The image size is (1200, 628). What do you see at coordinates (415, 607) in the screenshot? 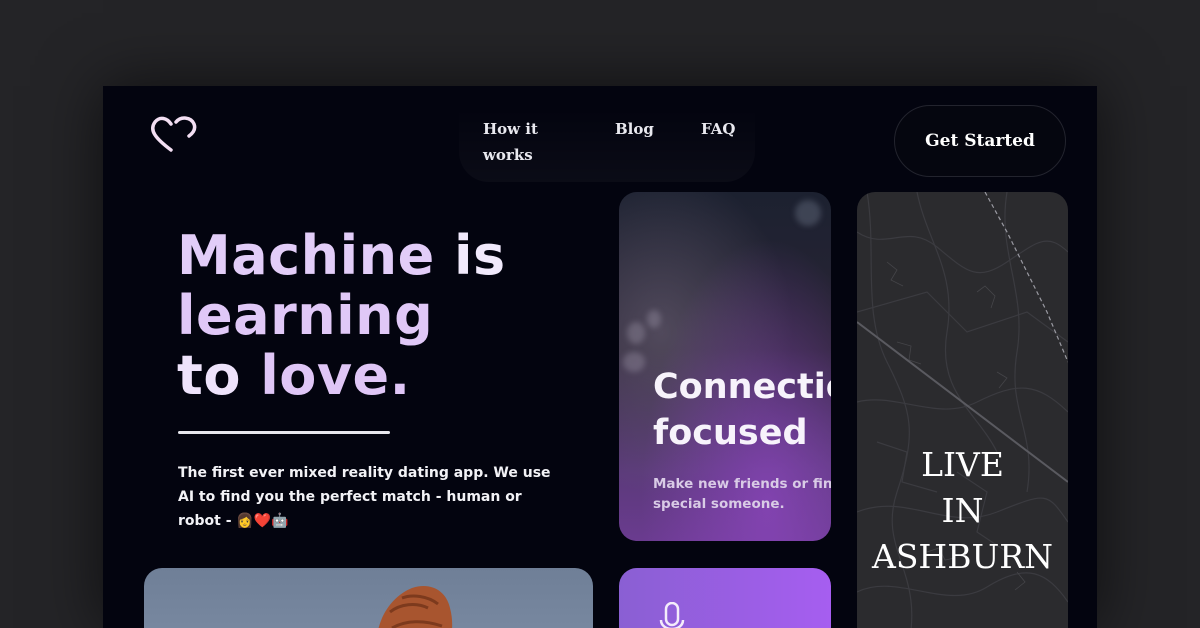
I see `figure-head-image` at bounding box center [415, 607].